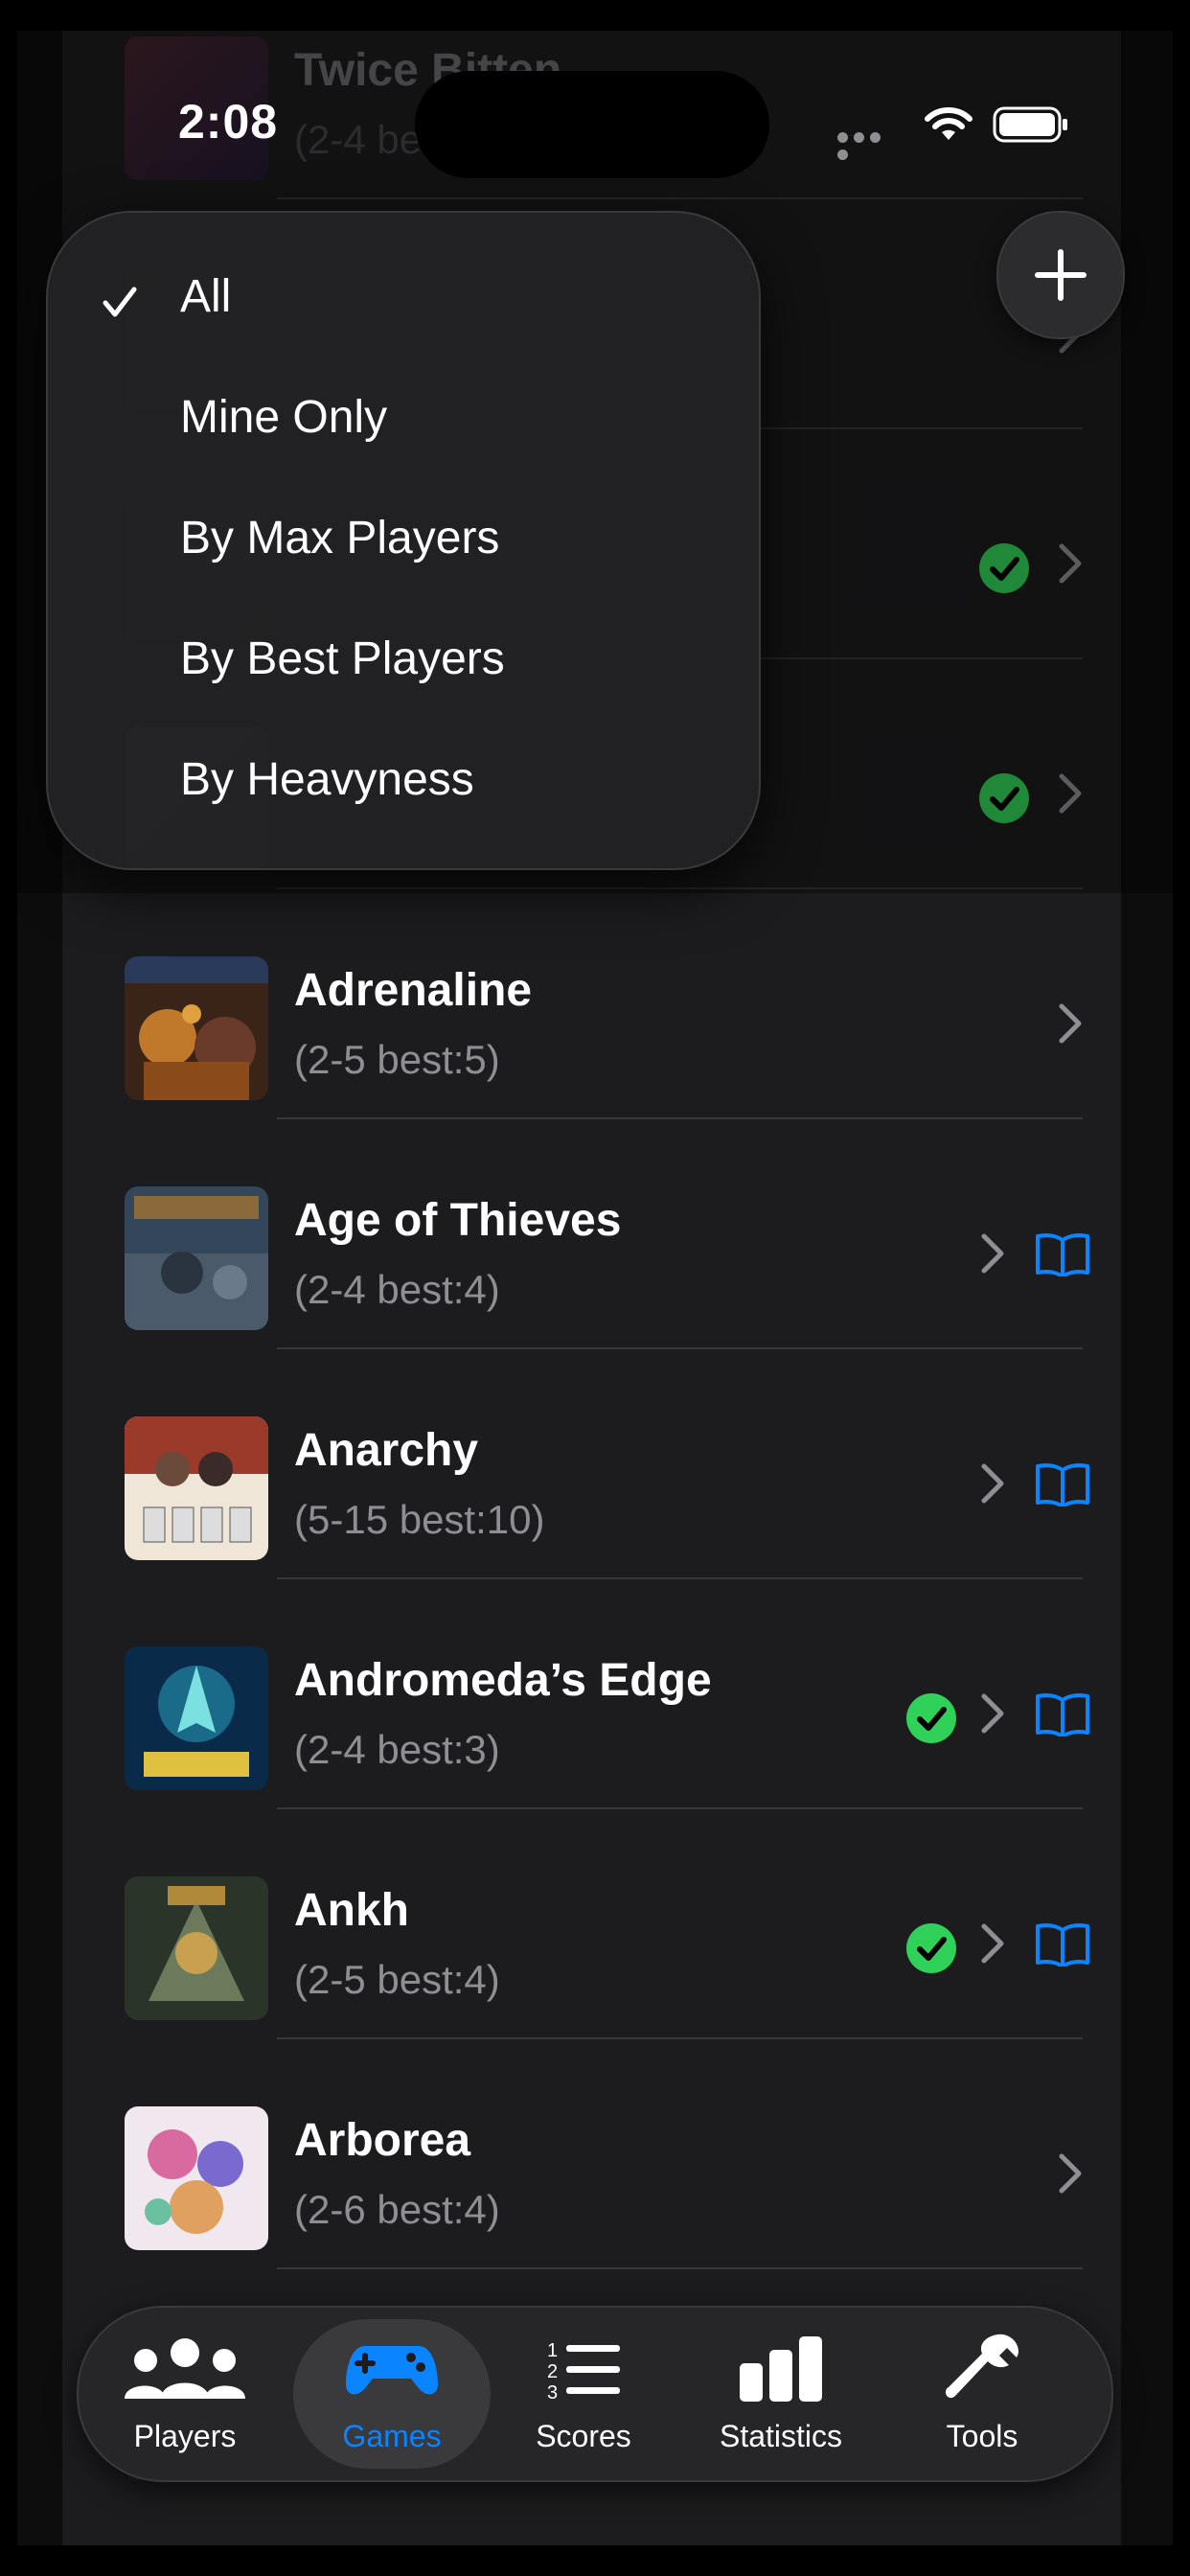 The image size is (1190, 2576). I want to click on tab-players: Players, so click(185, 2394).